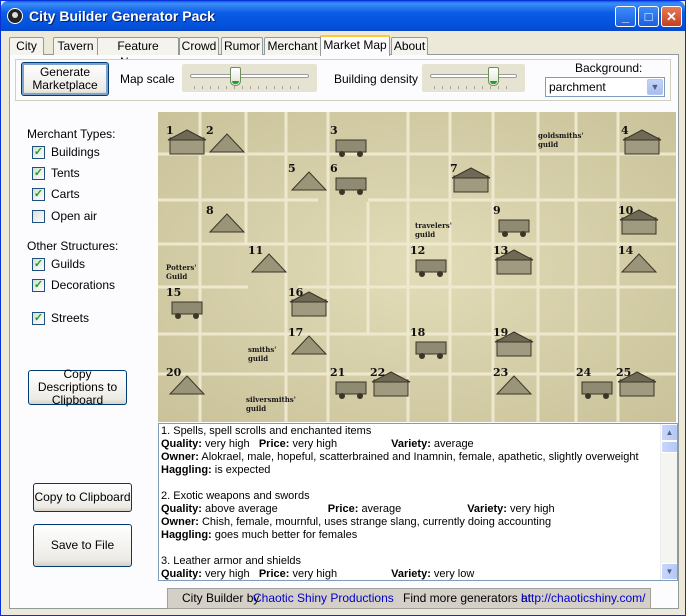  Describe the element at coordinates (500, 332) in the screenshot. I see `stall-number: 19` at that location.